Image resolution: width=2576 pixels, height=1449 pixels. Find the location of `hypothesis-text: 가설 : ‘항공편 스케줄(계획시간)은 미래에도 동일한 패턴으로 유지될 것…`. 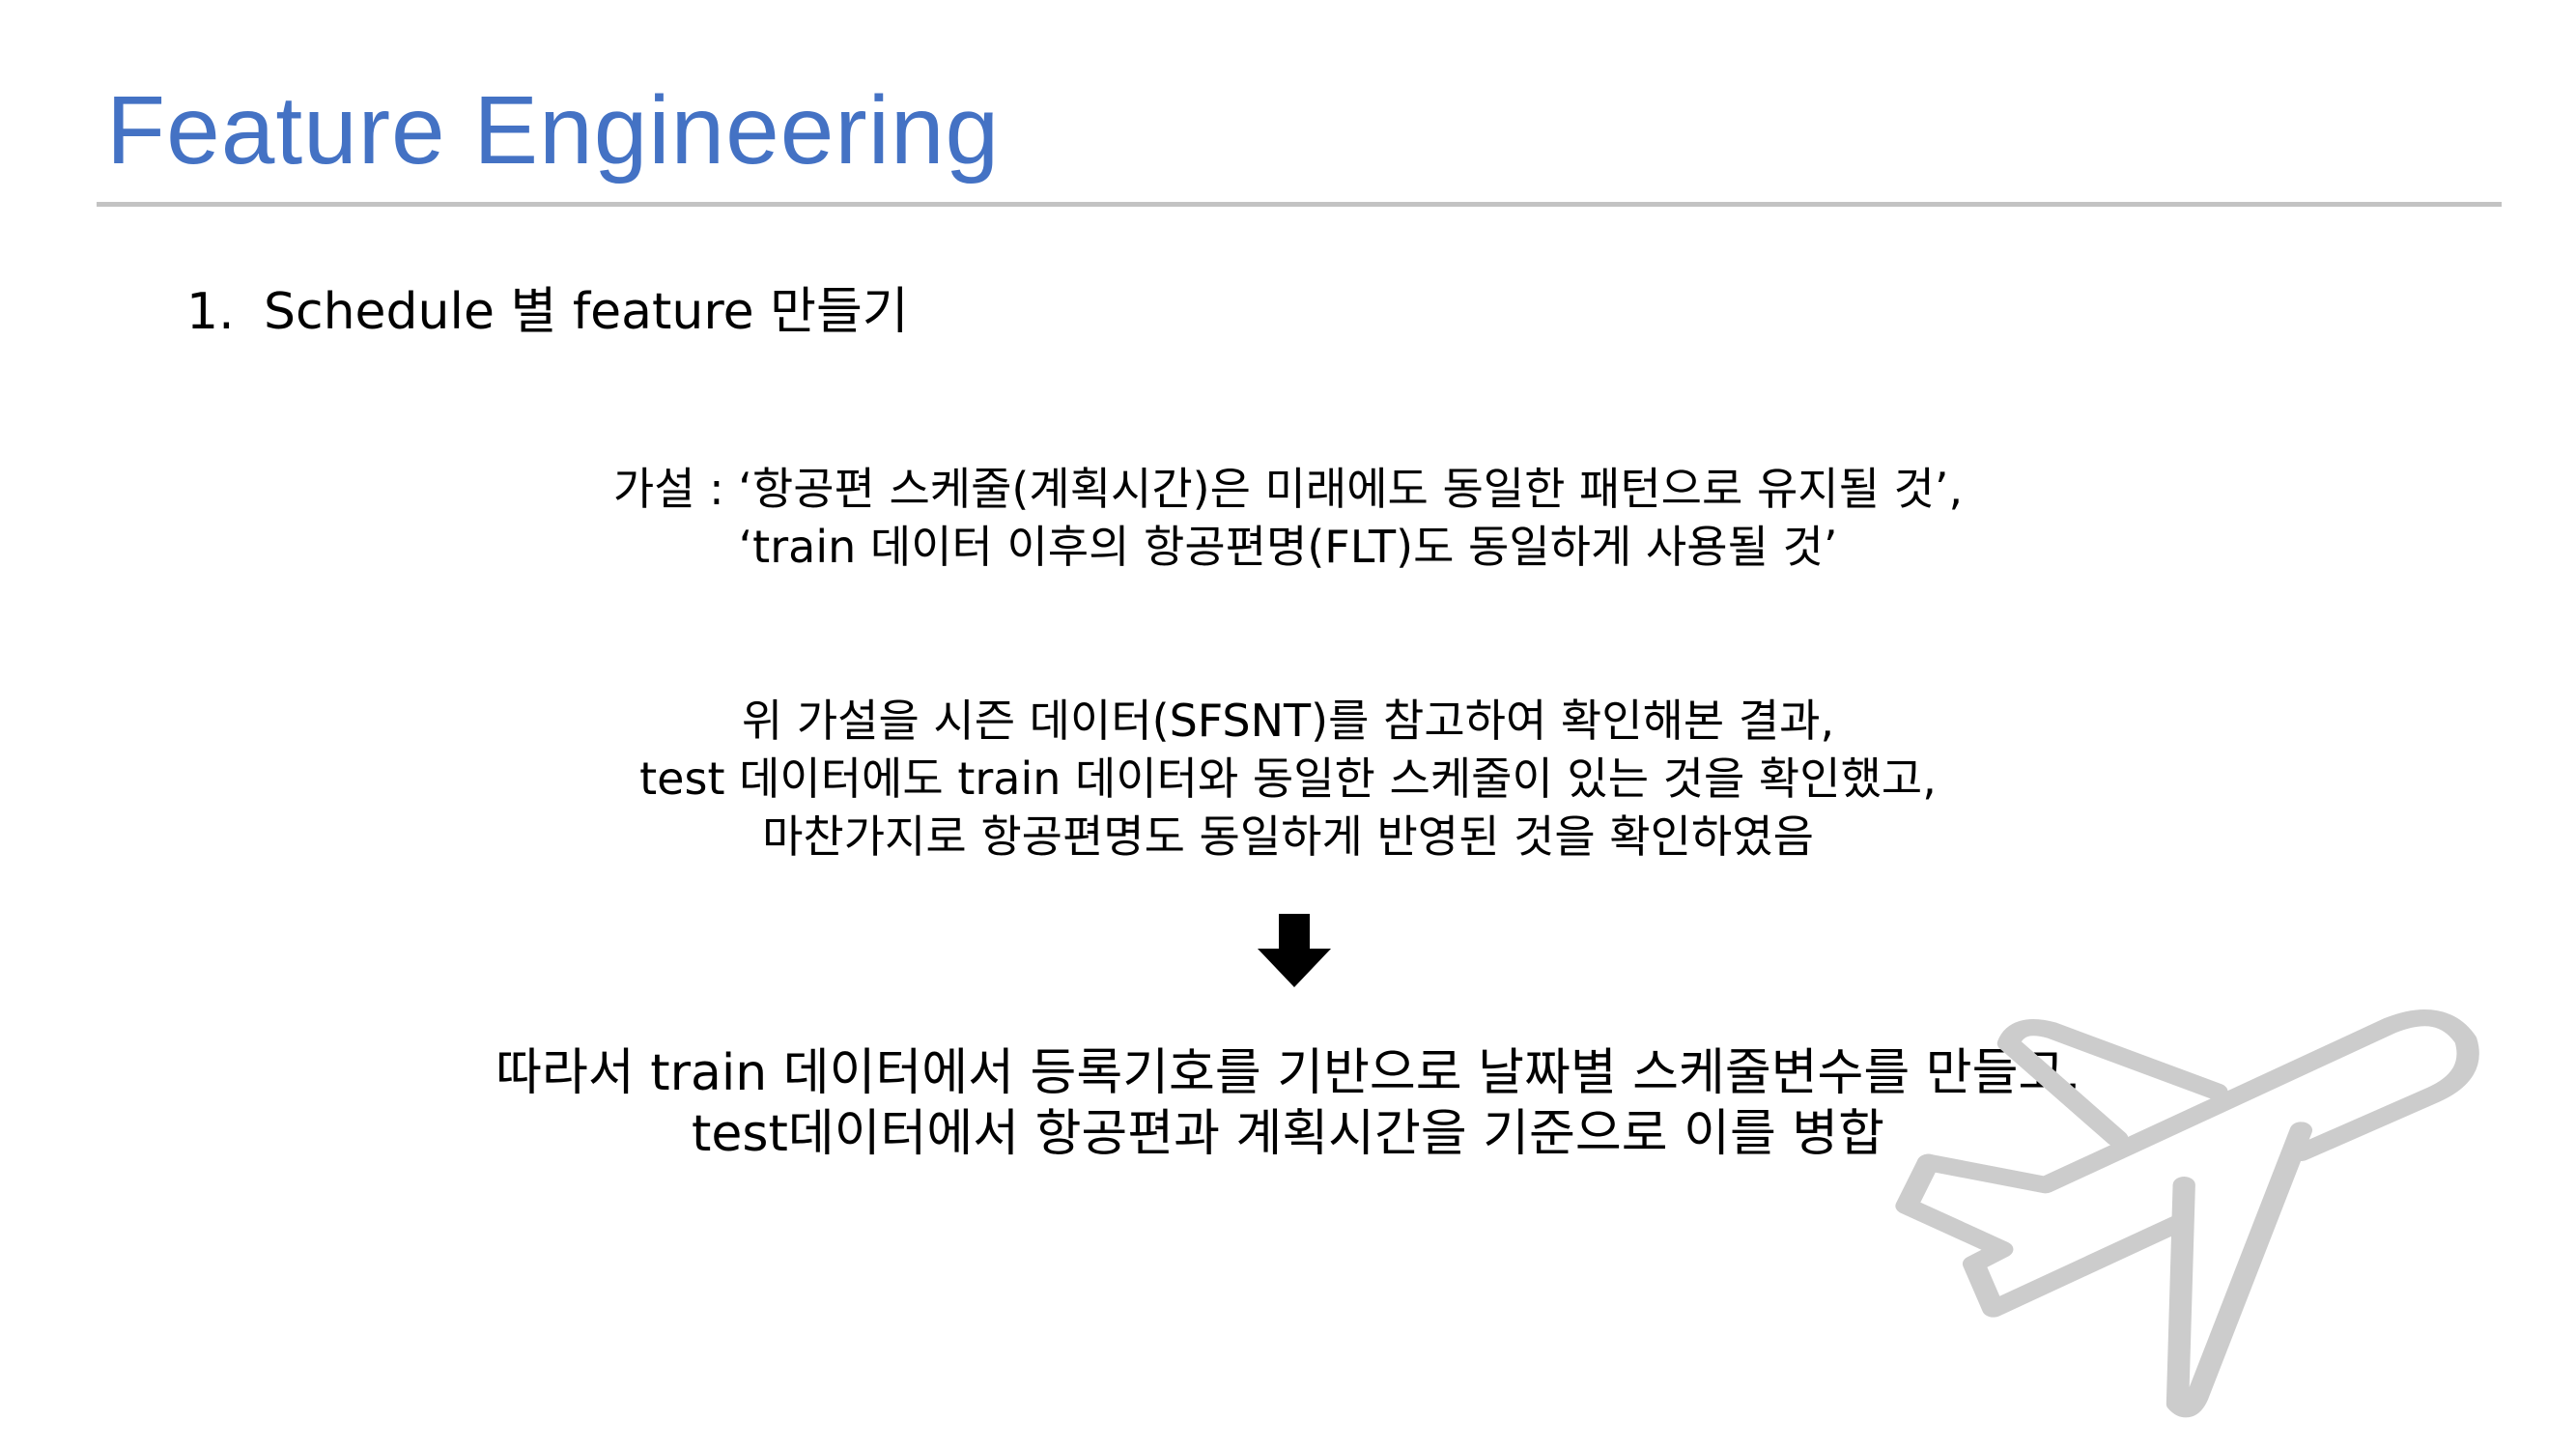

hypothesis-text: 가설 : ‘항공편 스케줄(계획시간)은 미래에도 동일한 패턴으로 유지될 것… is located at coordinates (1288, 518).